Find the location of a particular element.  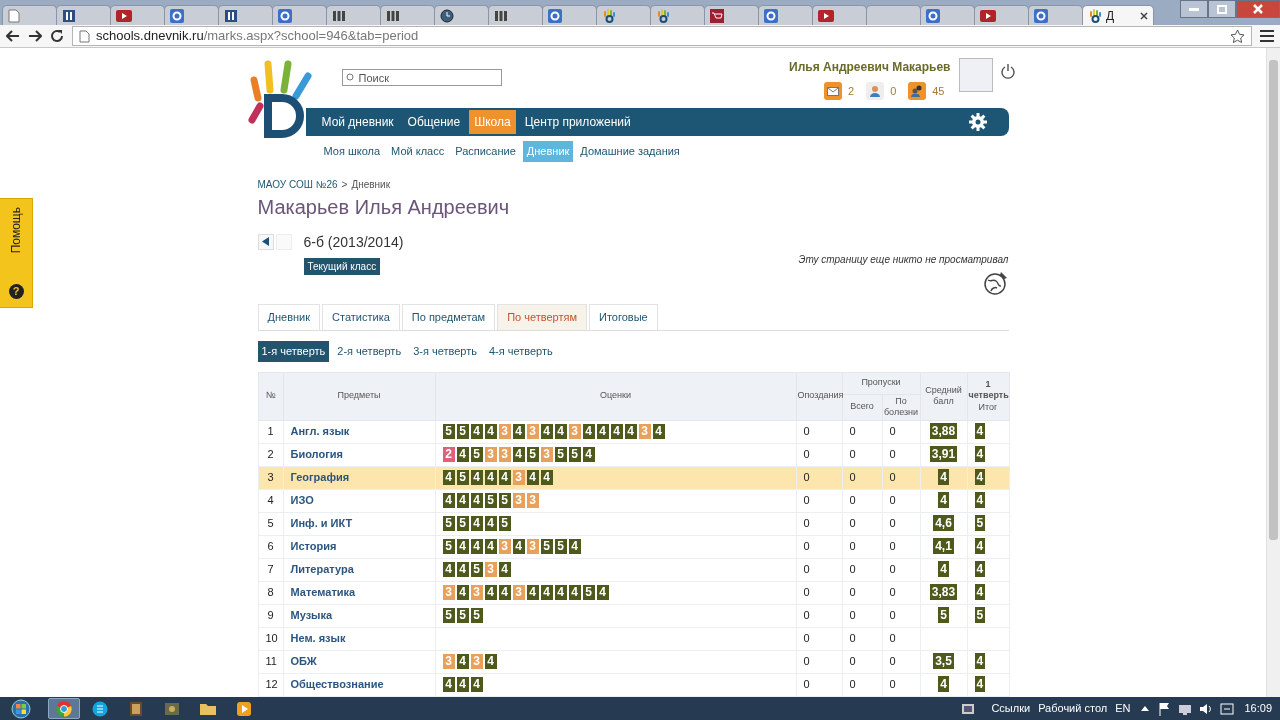

screen-icon is located at coordinates (968, 708).